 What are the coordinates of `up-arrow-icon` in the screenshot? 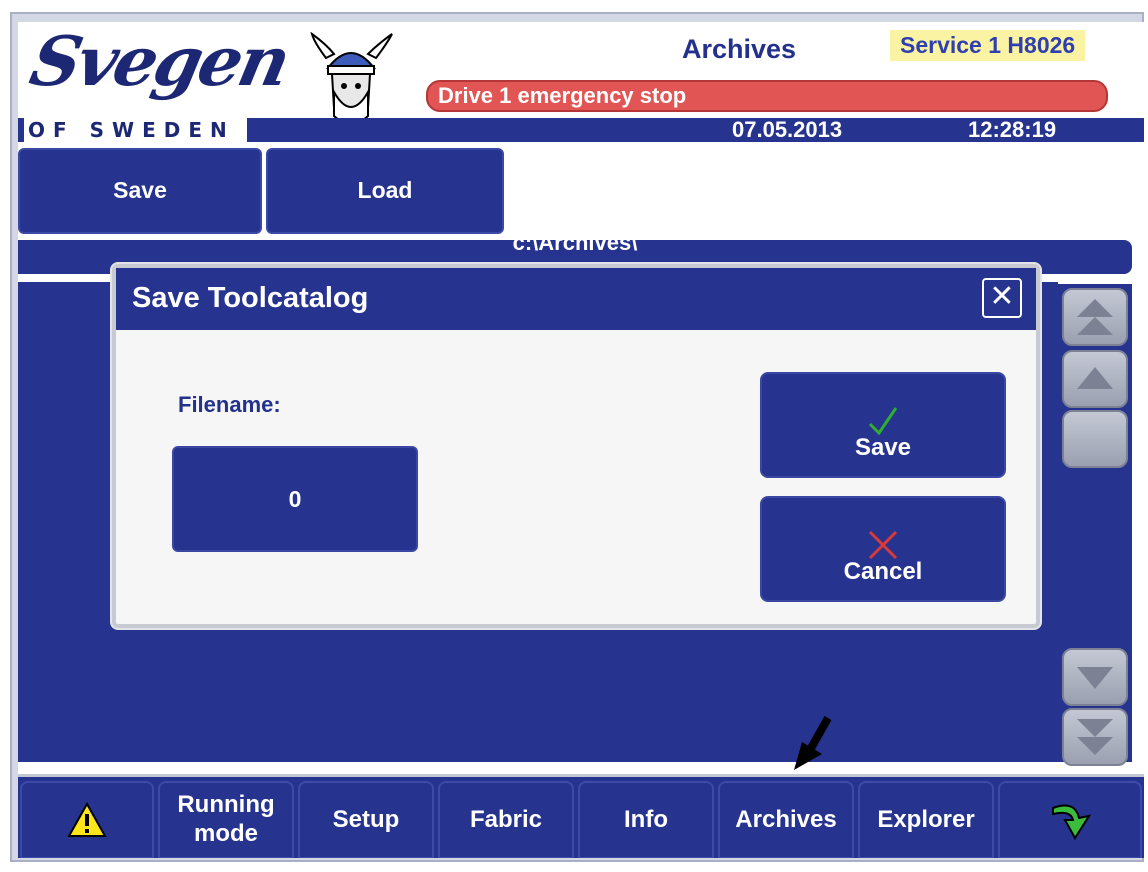 It's located at (1095, 378).